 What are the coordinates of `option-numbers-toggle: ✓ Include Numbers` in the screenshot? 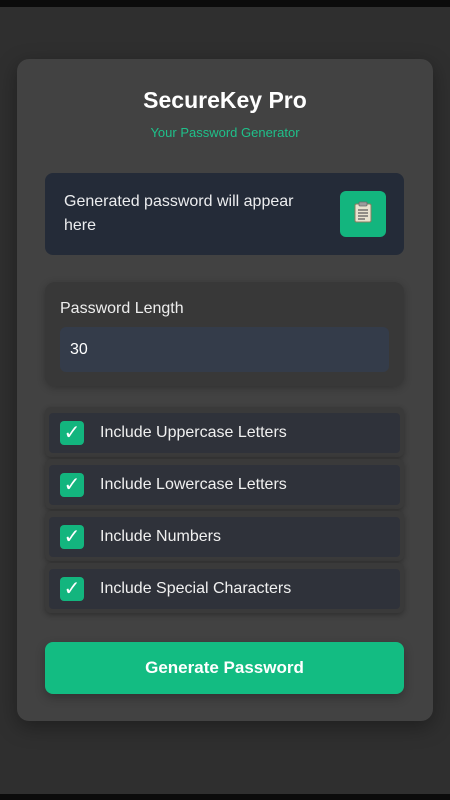 It's located at (224, 537).